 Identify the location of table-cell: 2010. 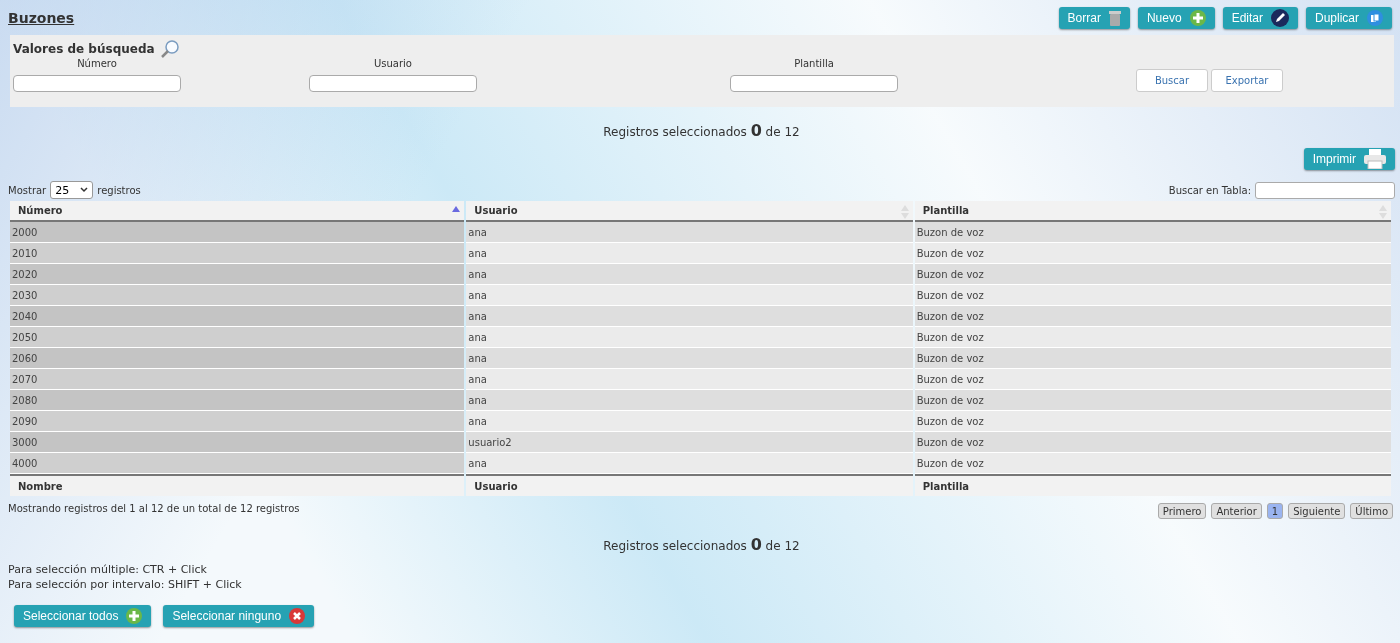
(237, 253).